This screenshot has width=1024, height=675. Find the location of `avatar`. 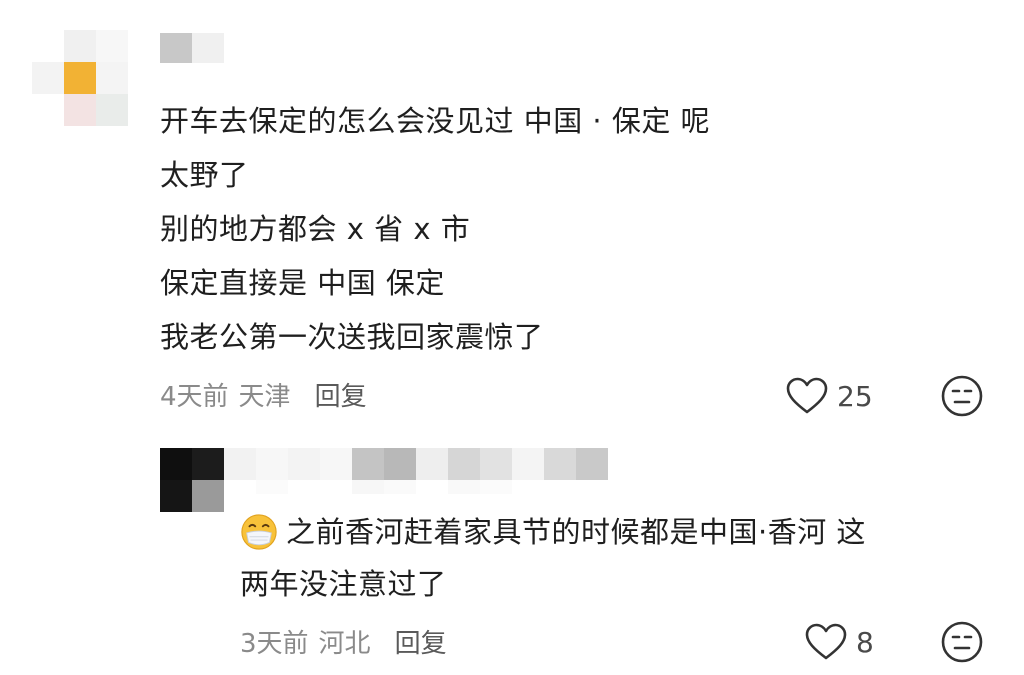

avatar is located at coordinates (80, 78).